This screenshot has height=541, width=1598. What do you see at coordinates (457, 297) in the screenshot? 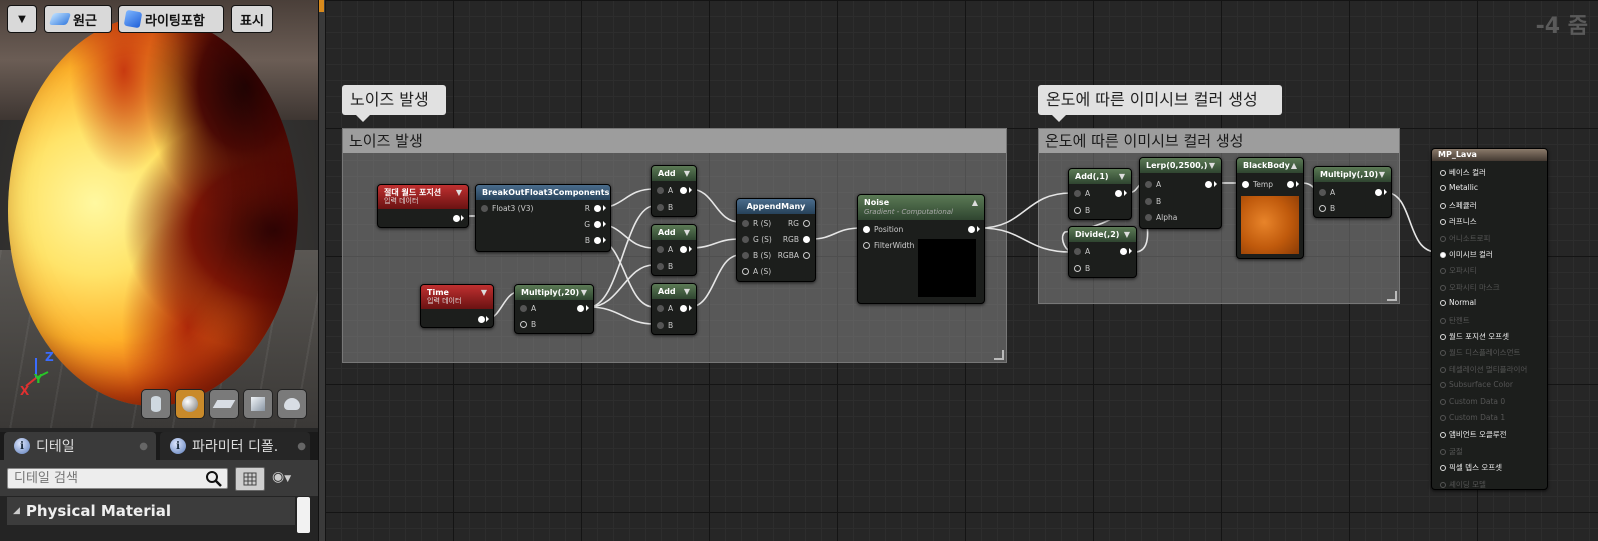
I see `node-header: Time ▼ 입력 데이터` at bounding box center [457, 297].